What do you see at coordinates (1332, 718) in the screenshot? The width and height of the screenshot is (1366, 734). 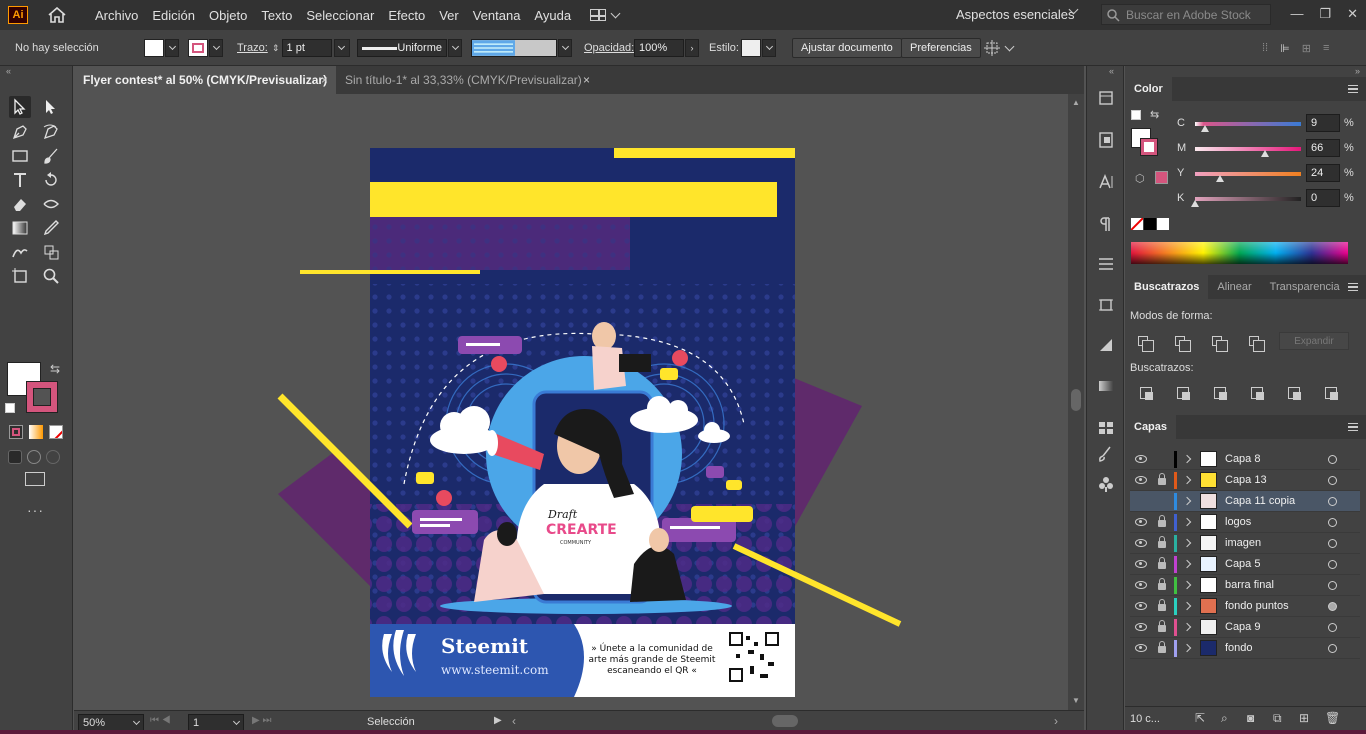 I see `trash-icon: 🗑` at bounding box center [1332, 718].